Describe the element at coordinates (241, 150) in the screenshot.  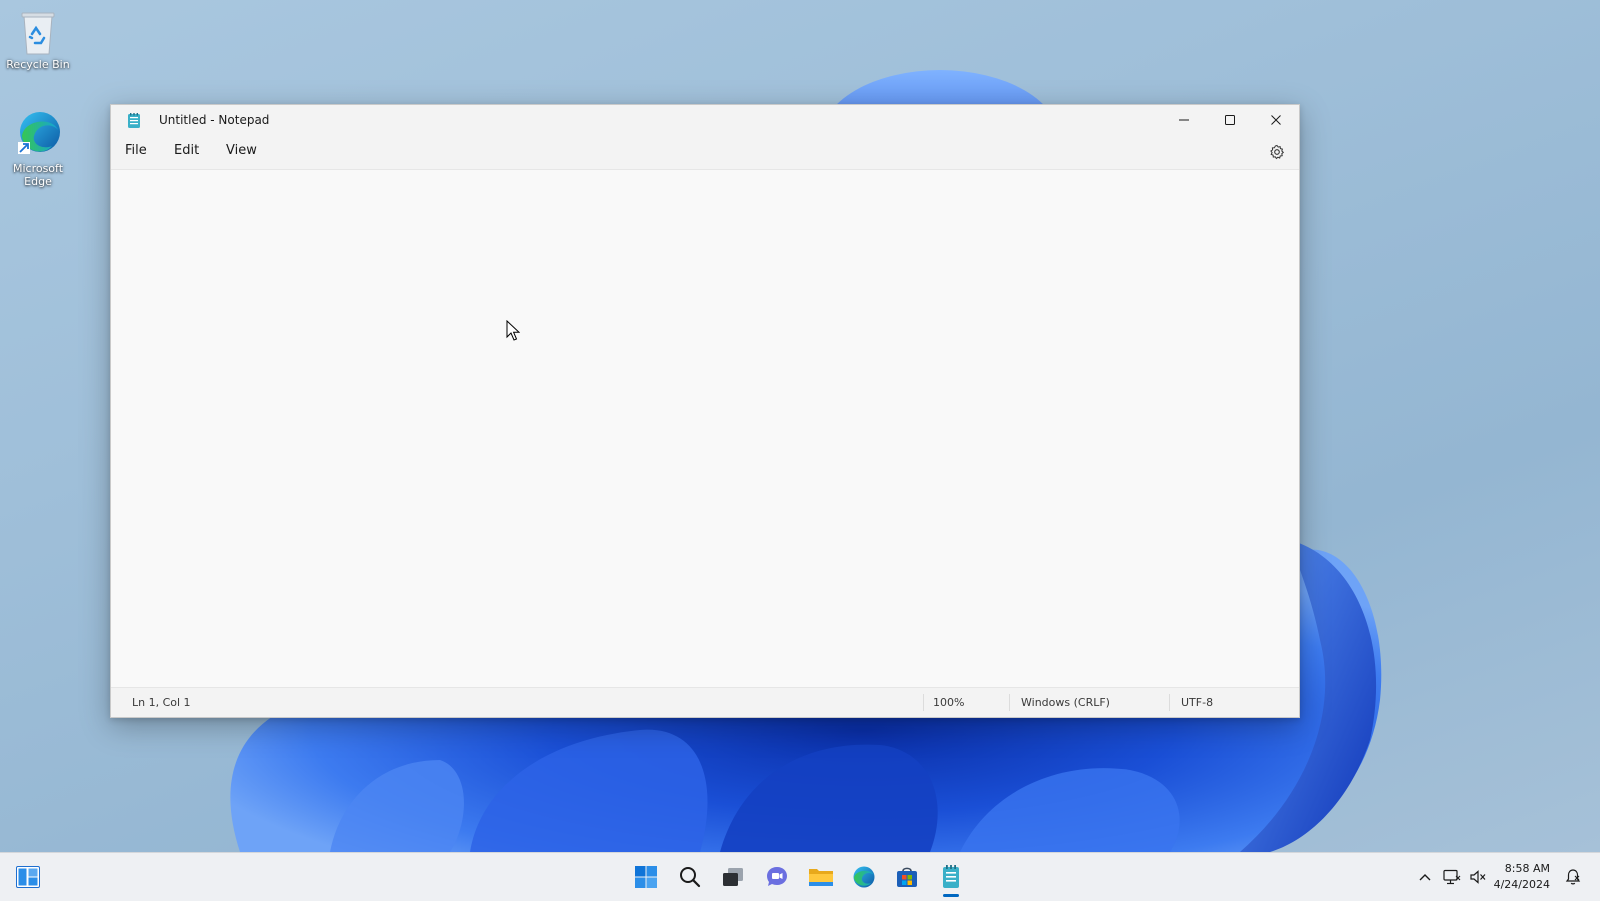
I see `menu-view: View` at that location.